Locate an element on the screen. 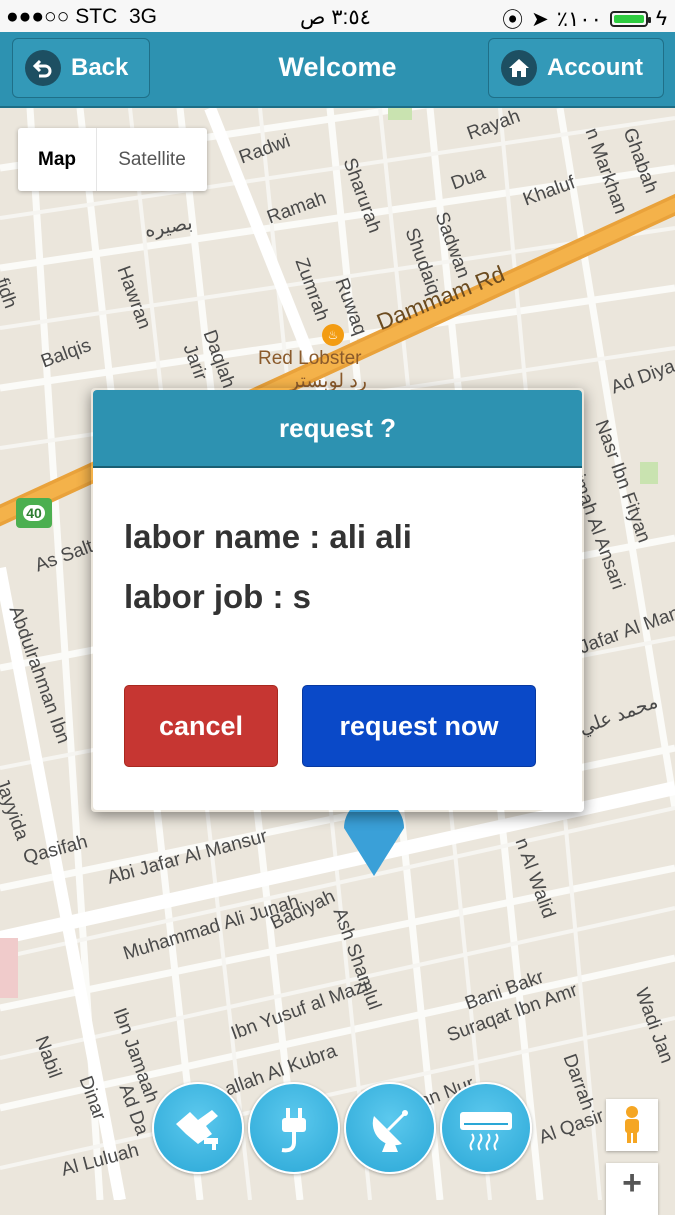 The image size is (675, 1215). street-view-pegman-icon is located at coordinates (632, 1125).